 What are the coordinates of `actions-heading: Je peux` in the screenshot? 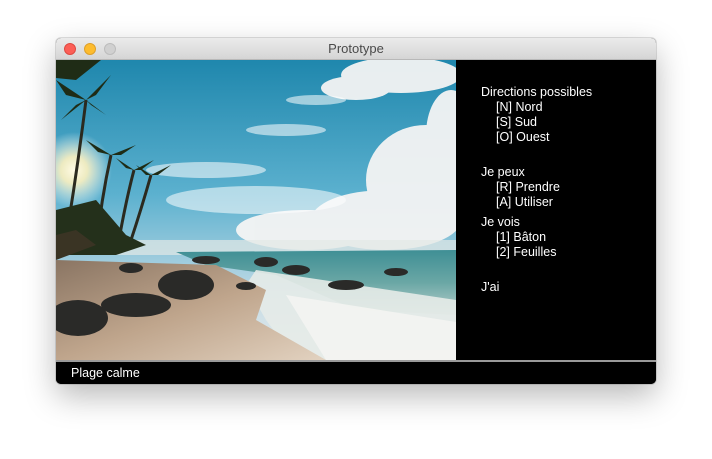 It's located at (503, 172).